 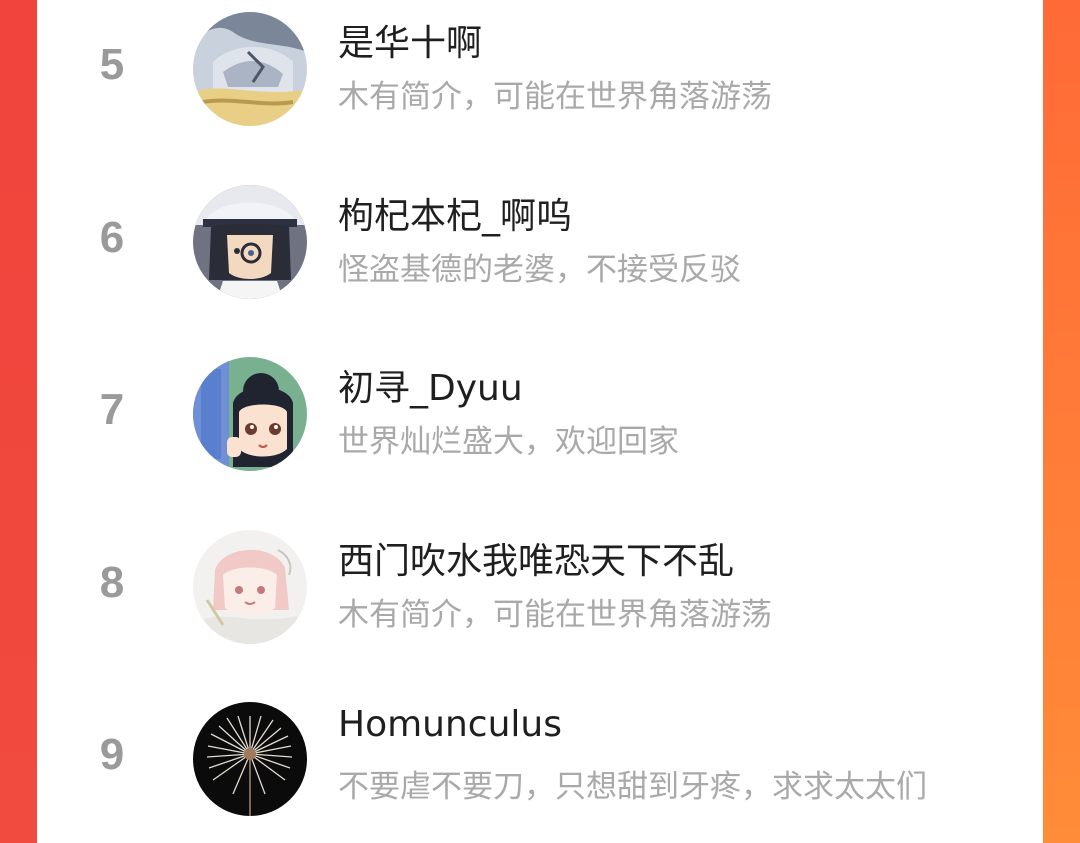 What do you see at coordinates (112, 754) in the screenshot?
I see `rank-number: 9` at bounding box center [112, 754].